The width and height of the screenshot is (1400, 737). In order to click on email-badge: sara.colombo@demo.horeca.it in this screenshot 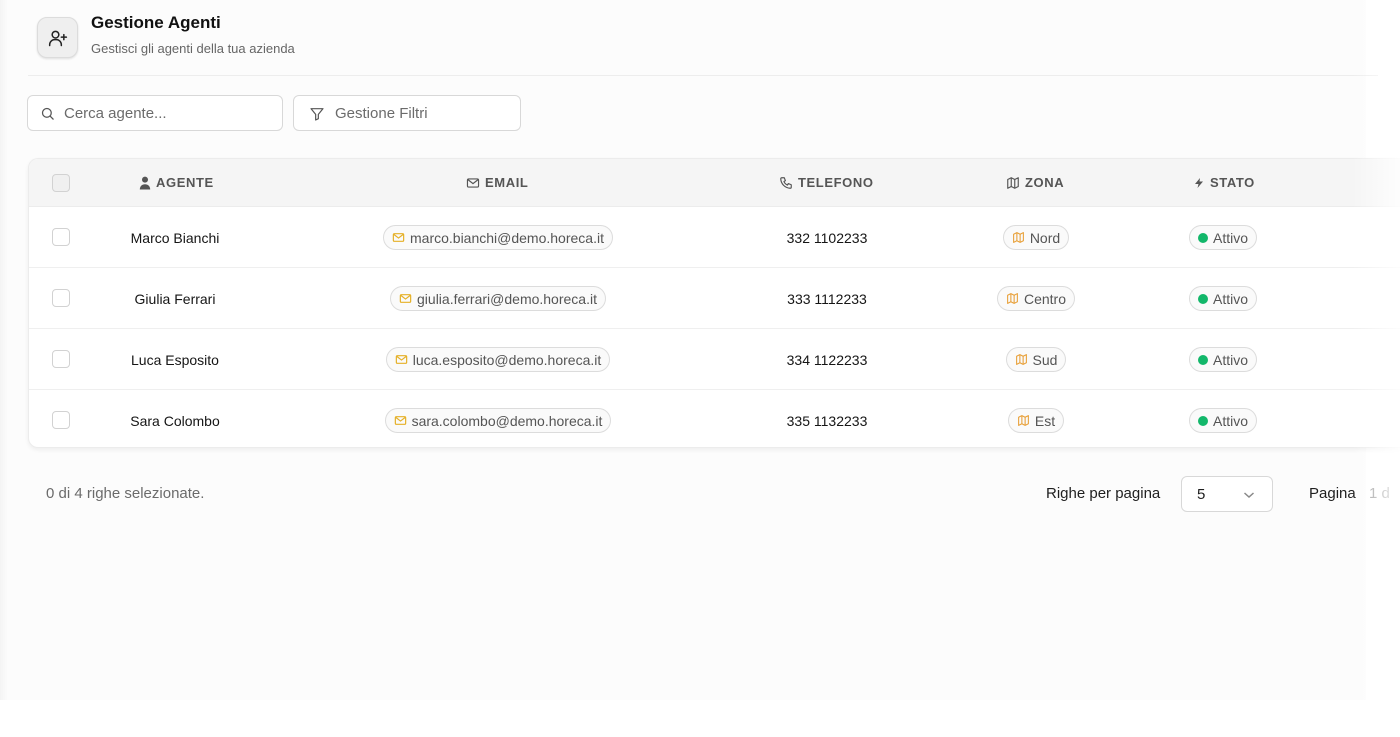, I will do `click(498, 420)`.